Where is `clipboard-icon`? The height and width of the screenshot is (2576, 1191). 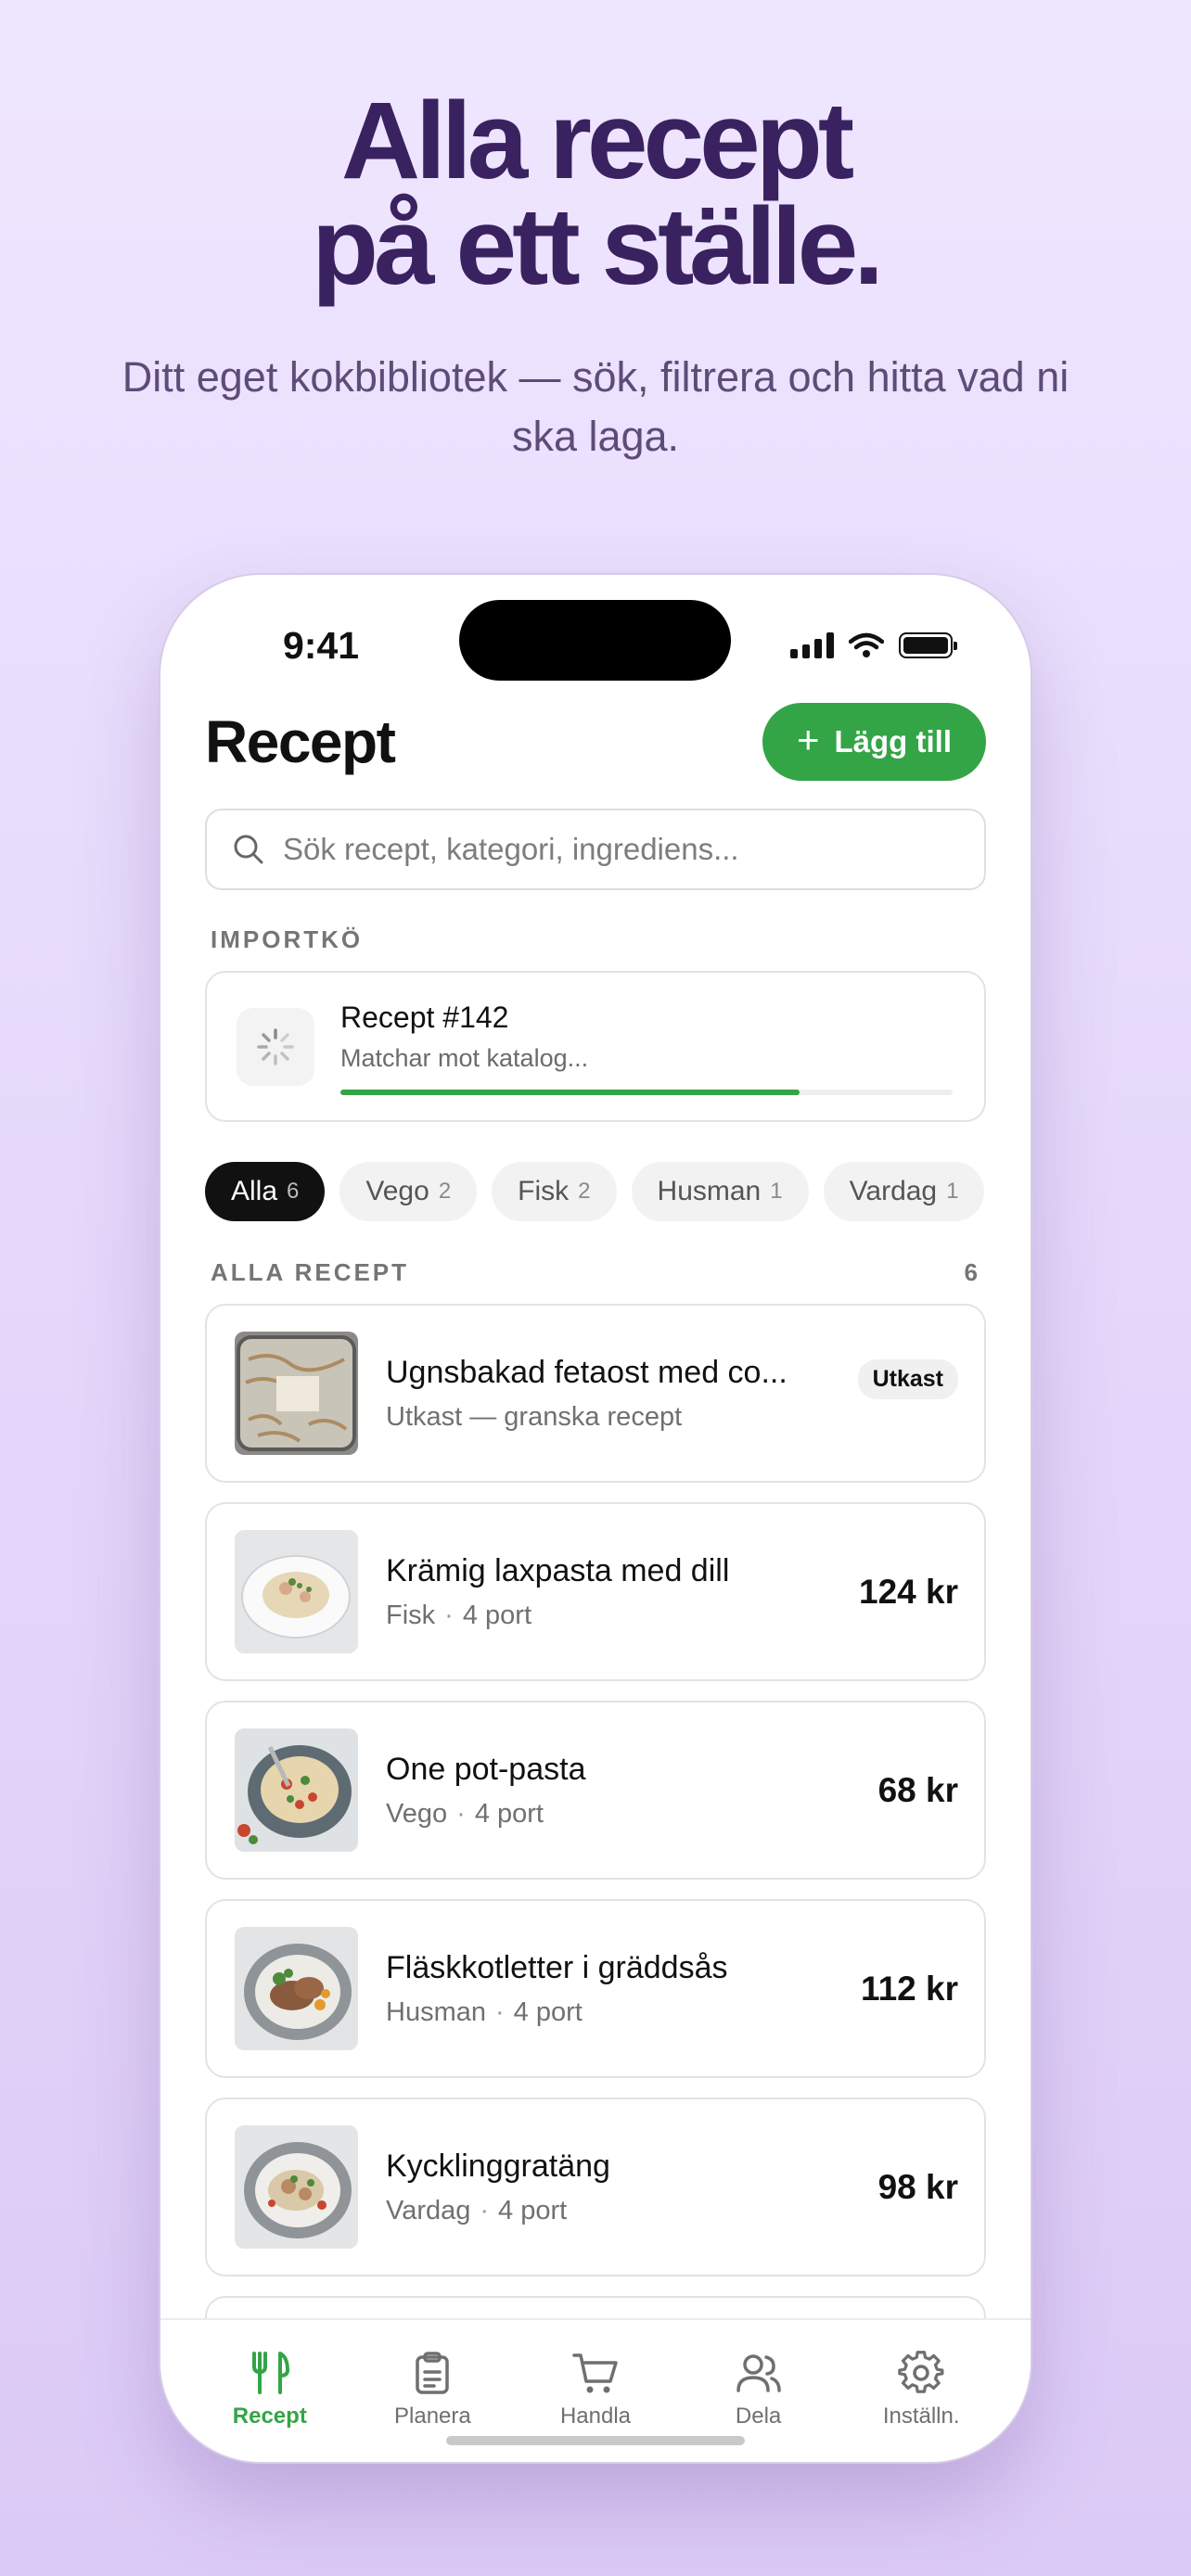 clipboard-icon is located at coordinates (433, 2373).